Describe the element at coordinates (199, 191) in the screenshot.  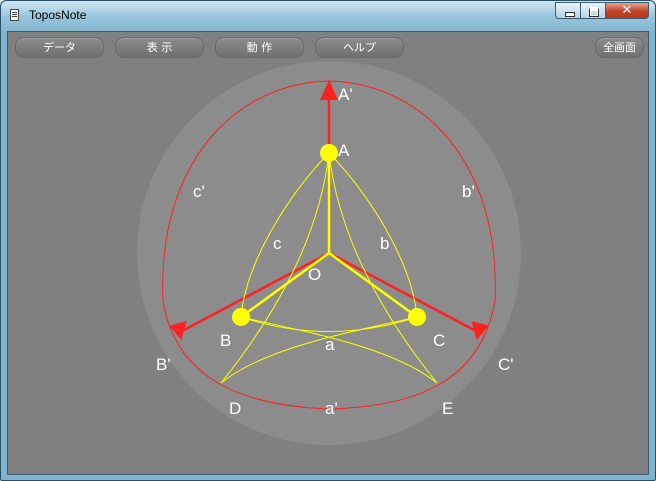
I see `label-c-prime-arc: c'` at that location.